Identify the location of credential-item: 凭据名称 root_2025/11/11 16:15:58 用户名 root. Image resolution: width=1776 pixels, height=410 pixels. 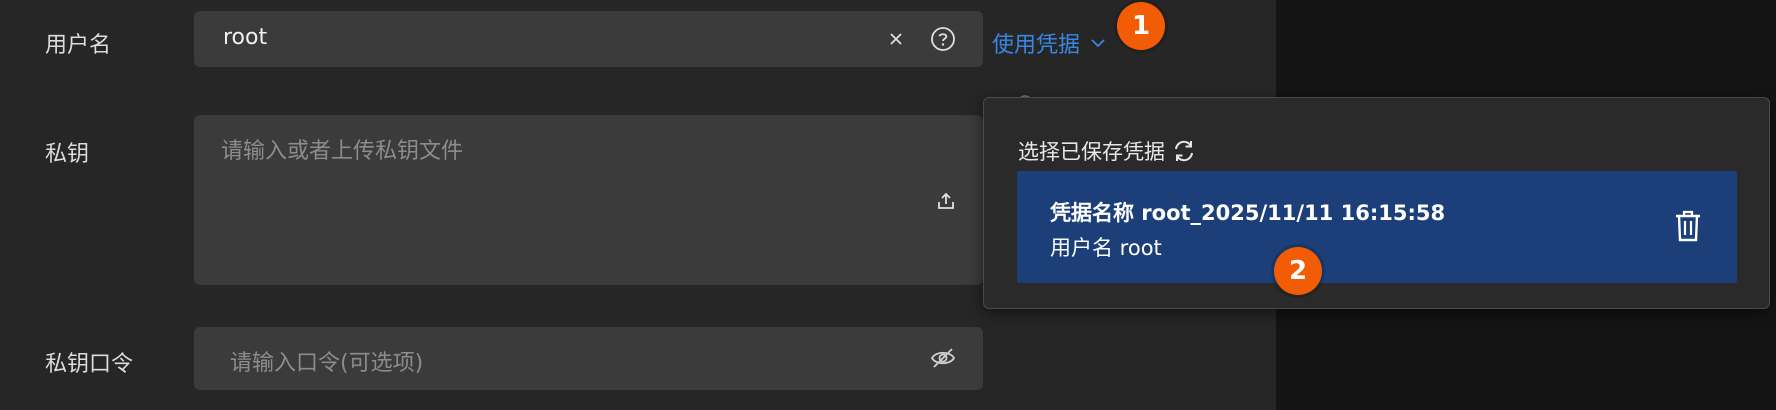
(1377, 227).